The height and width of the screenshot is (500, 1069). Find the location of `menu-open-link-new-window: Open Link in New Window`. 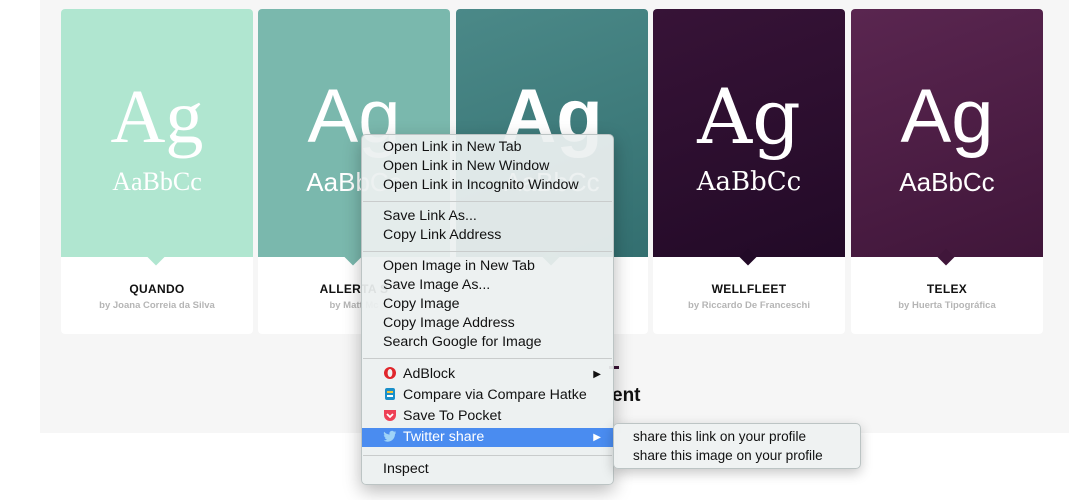

menu-open-link-new-window: Open Link in New Window is located at coordinates (487, 166).